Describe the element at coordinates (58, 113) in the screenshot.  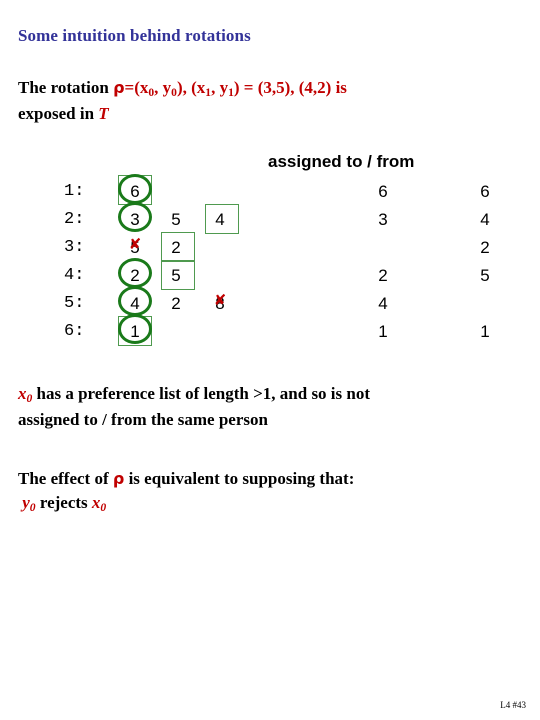
I see `intro-line2-lead: exposed in` at that location.